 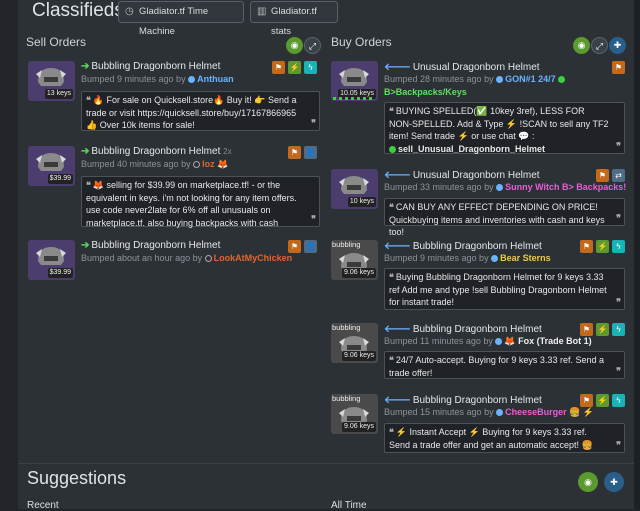 I want to click on clock-icon: ◷, so click(x=129, y=11).